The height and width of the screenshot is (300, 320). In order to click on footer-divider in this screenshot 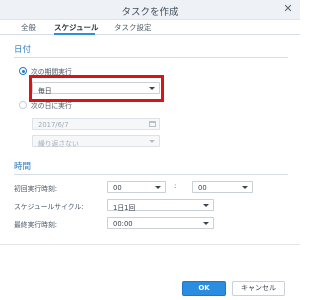, I will do `click(150, 244)`.